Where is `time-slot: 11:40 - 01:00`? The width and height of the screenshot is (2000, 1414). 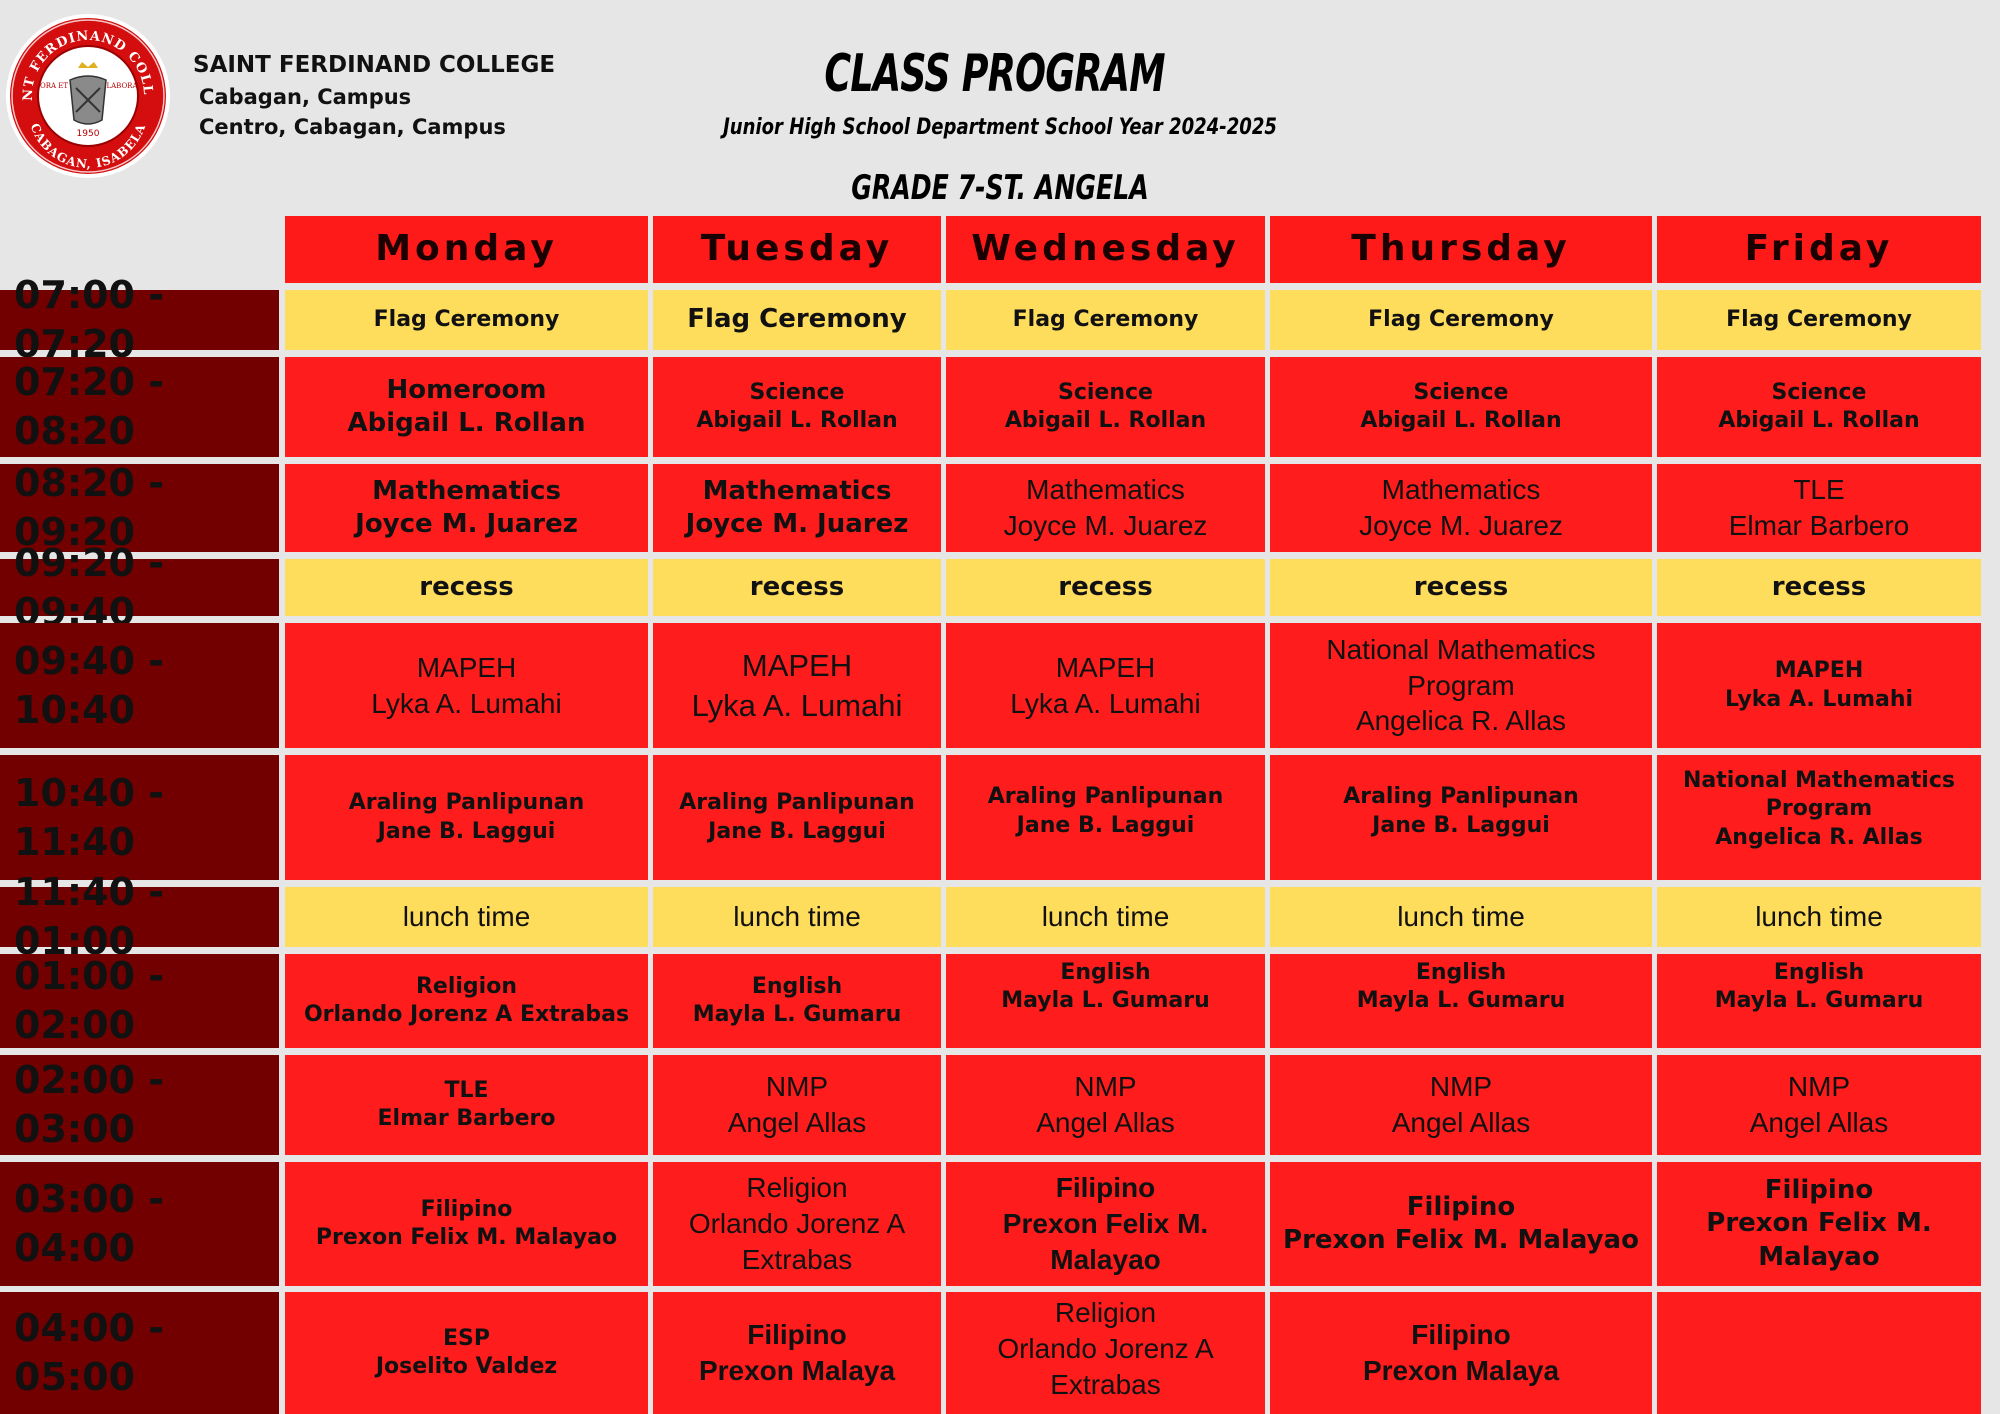 time-slot: 11:40 - 01:00 is located at coordinates (139, 916).